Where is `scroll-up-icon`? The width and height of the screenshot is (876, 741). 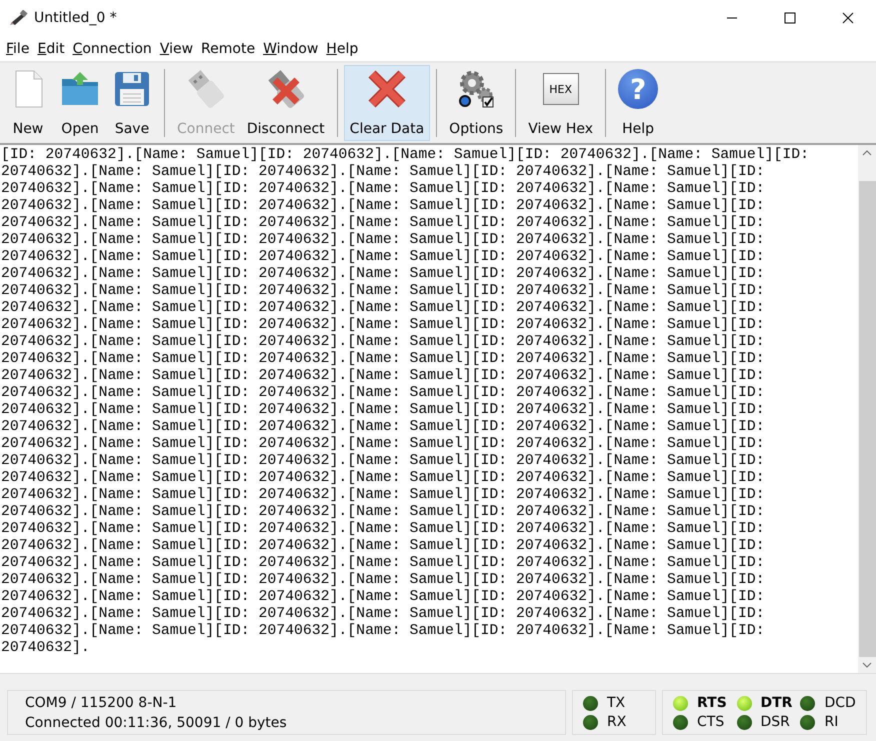
scroll-up-icon is located at coordinates (867, 153).